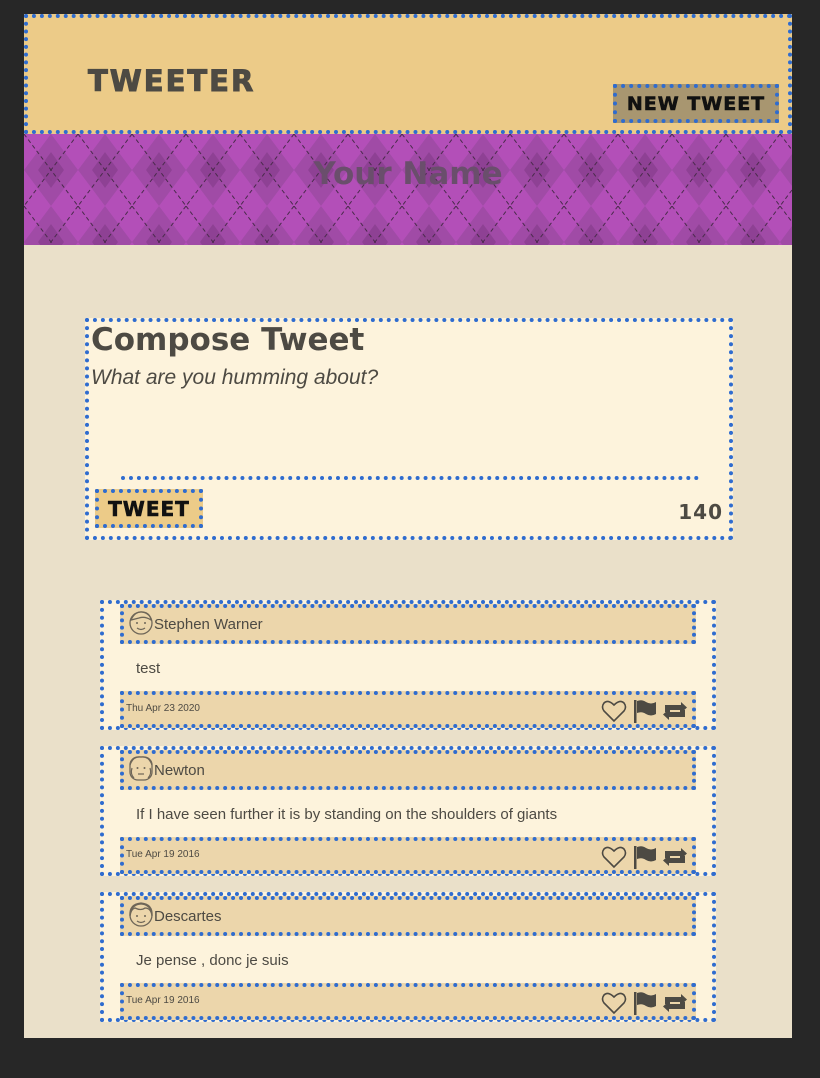 This screenshot has height=1078, width=820. What do you see at coordinates (212, 960) in the screenshot?
I see `tweet-text: Je pense , donc je suis` at bounding box center [212, 960].